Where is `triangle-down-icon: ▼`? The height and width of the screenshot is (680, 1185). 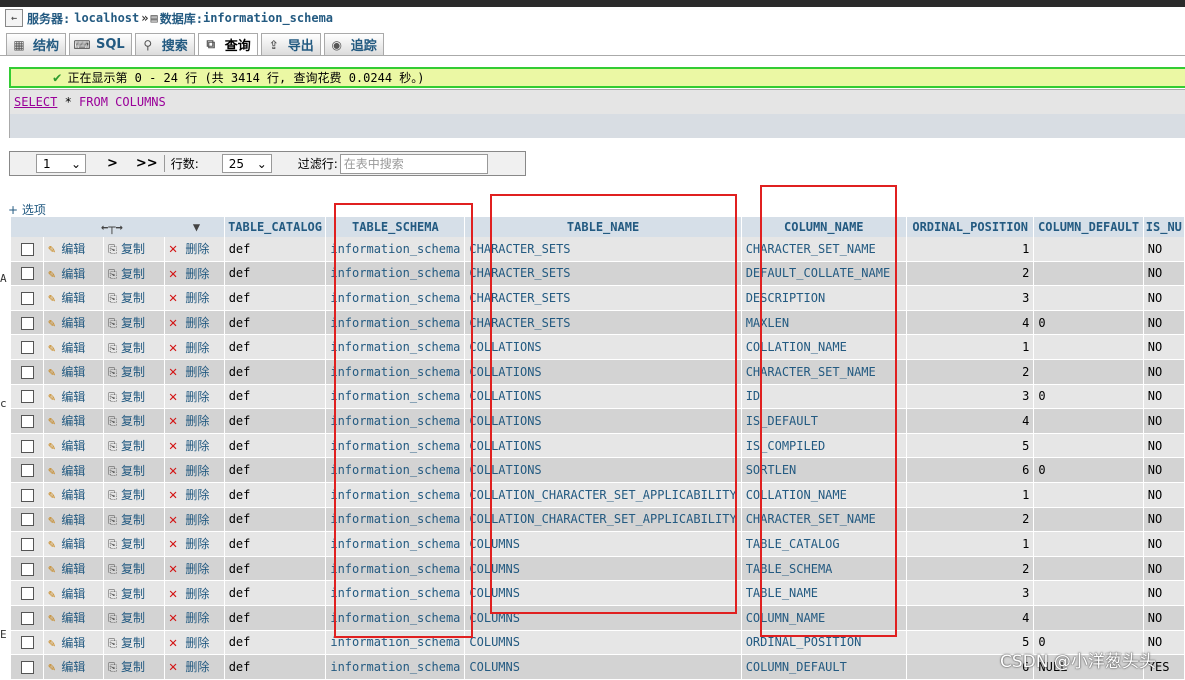 triangle-down-icon: ▼ is located at coordinates (196, 227).